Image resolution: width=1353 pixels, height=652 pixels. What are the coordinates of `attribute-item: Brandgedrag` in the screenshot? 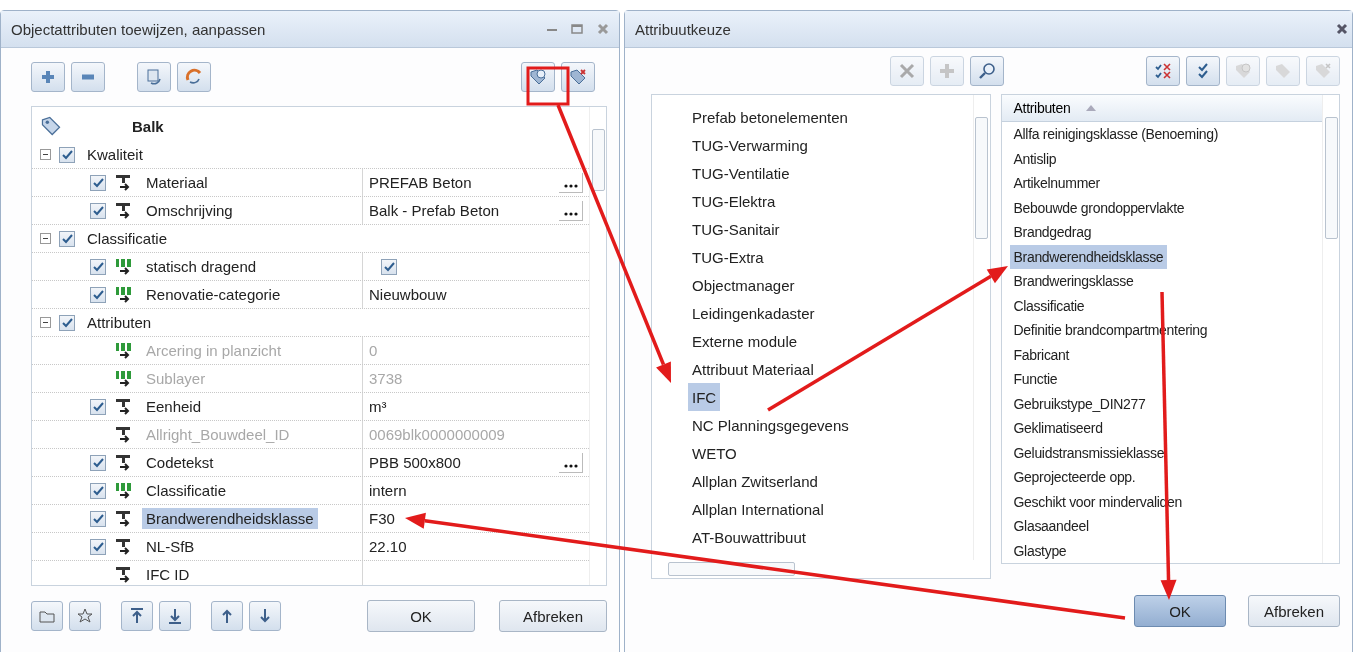 It's located at (1052, 232).